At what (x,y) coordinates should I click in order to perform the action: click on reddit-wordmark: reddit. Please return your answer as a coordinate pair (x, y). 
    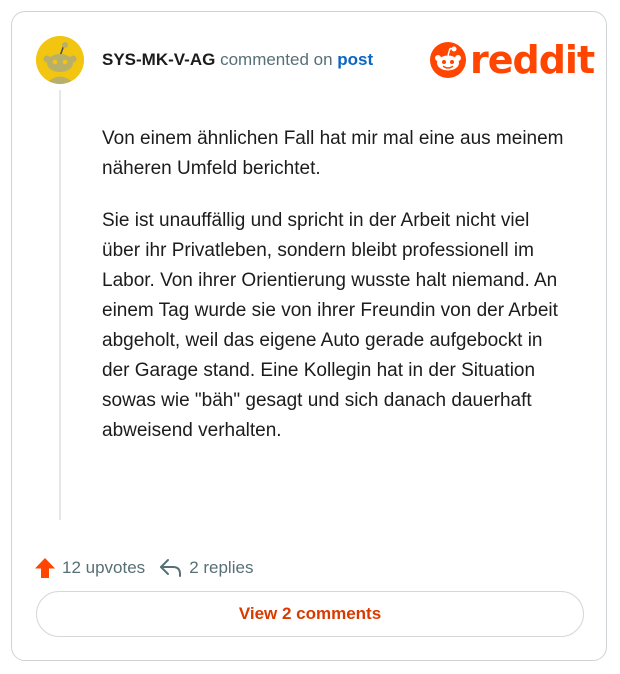
    Looking at the image, I should click on (532, 60).